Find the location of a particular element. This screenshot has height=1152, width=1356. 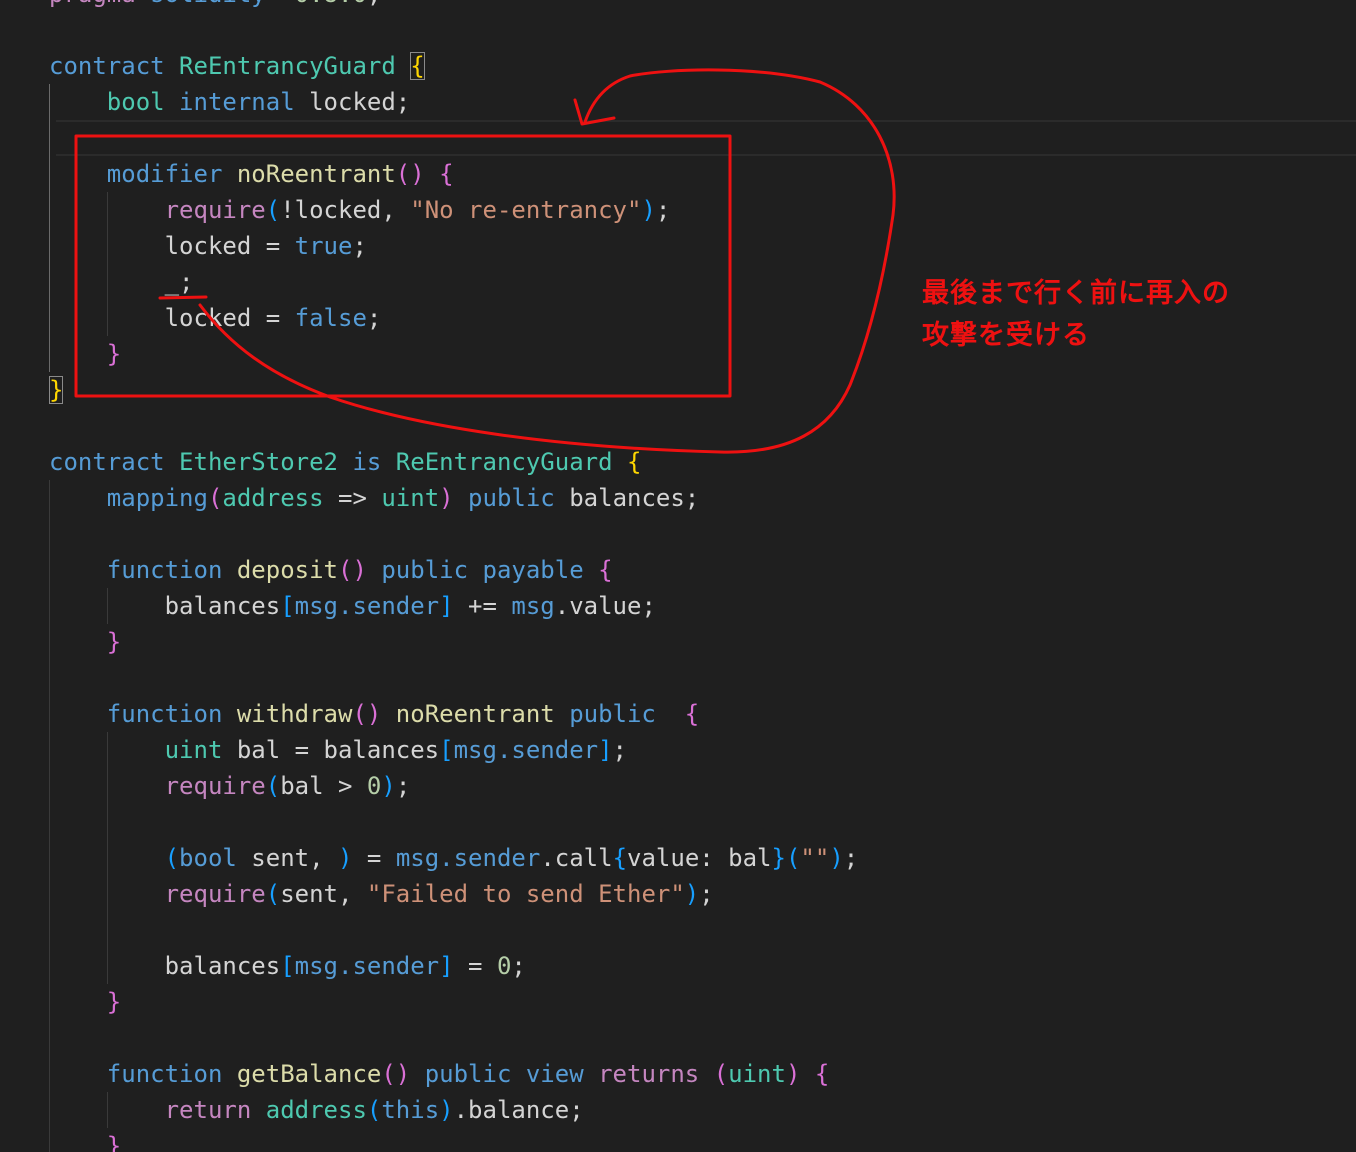

bracket-token: }( is located at coordinates (786, 858).